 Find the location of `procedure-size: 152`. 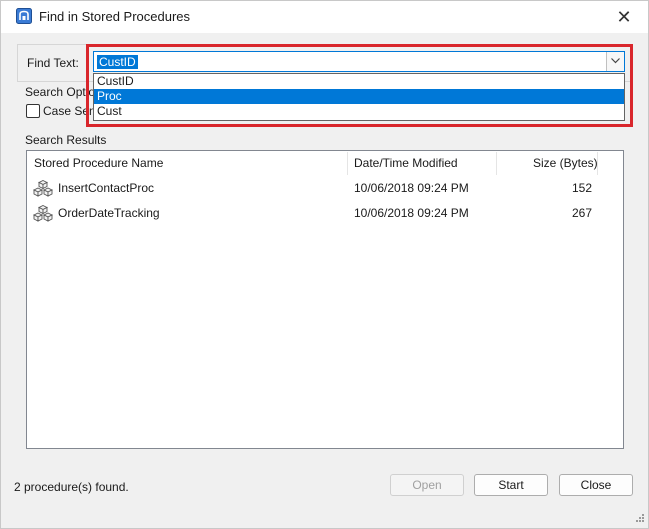

procedure-size: 152 is located at coordinates (582, 188).